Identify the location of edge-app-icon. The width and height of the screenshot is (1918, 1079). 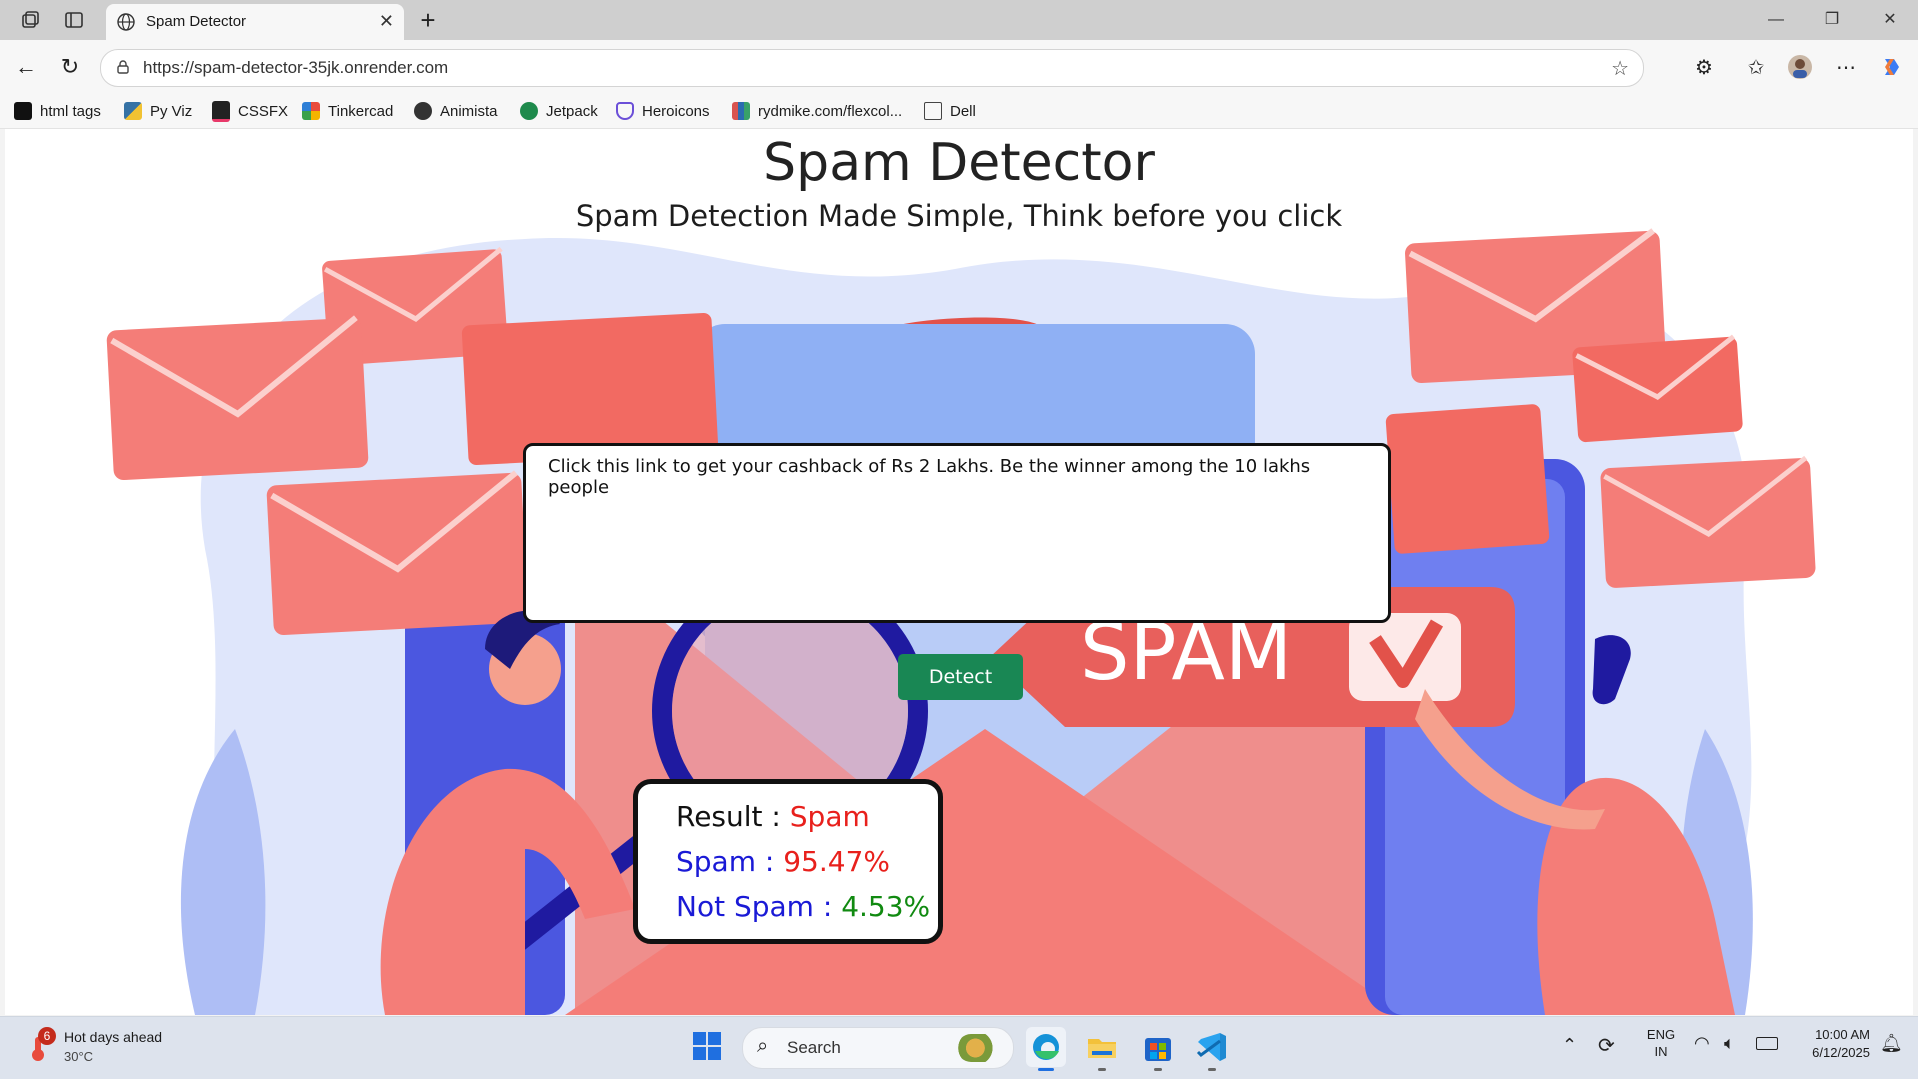
(1046, 1049).